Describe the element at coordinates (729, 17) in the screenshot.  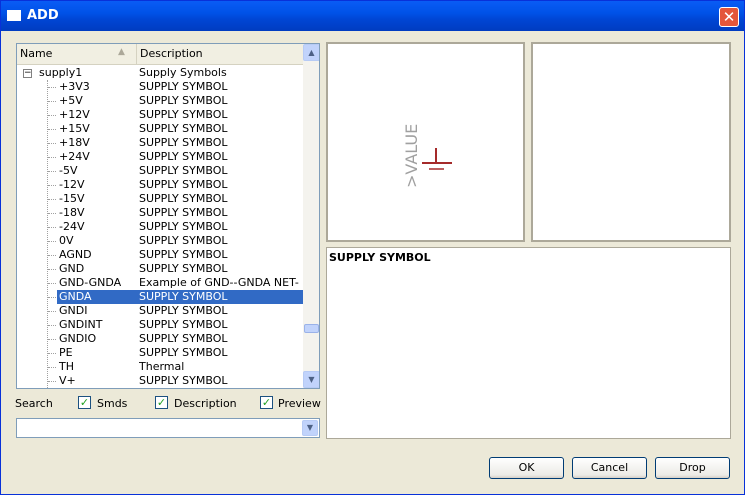
I see `close-button: ✕` at that location.